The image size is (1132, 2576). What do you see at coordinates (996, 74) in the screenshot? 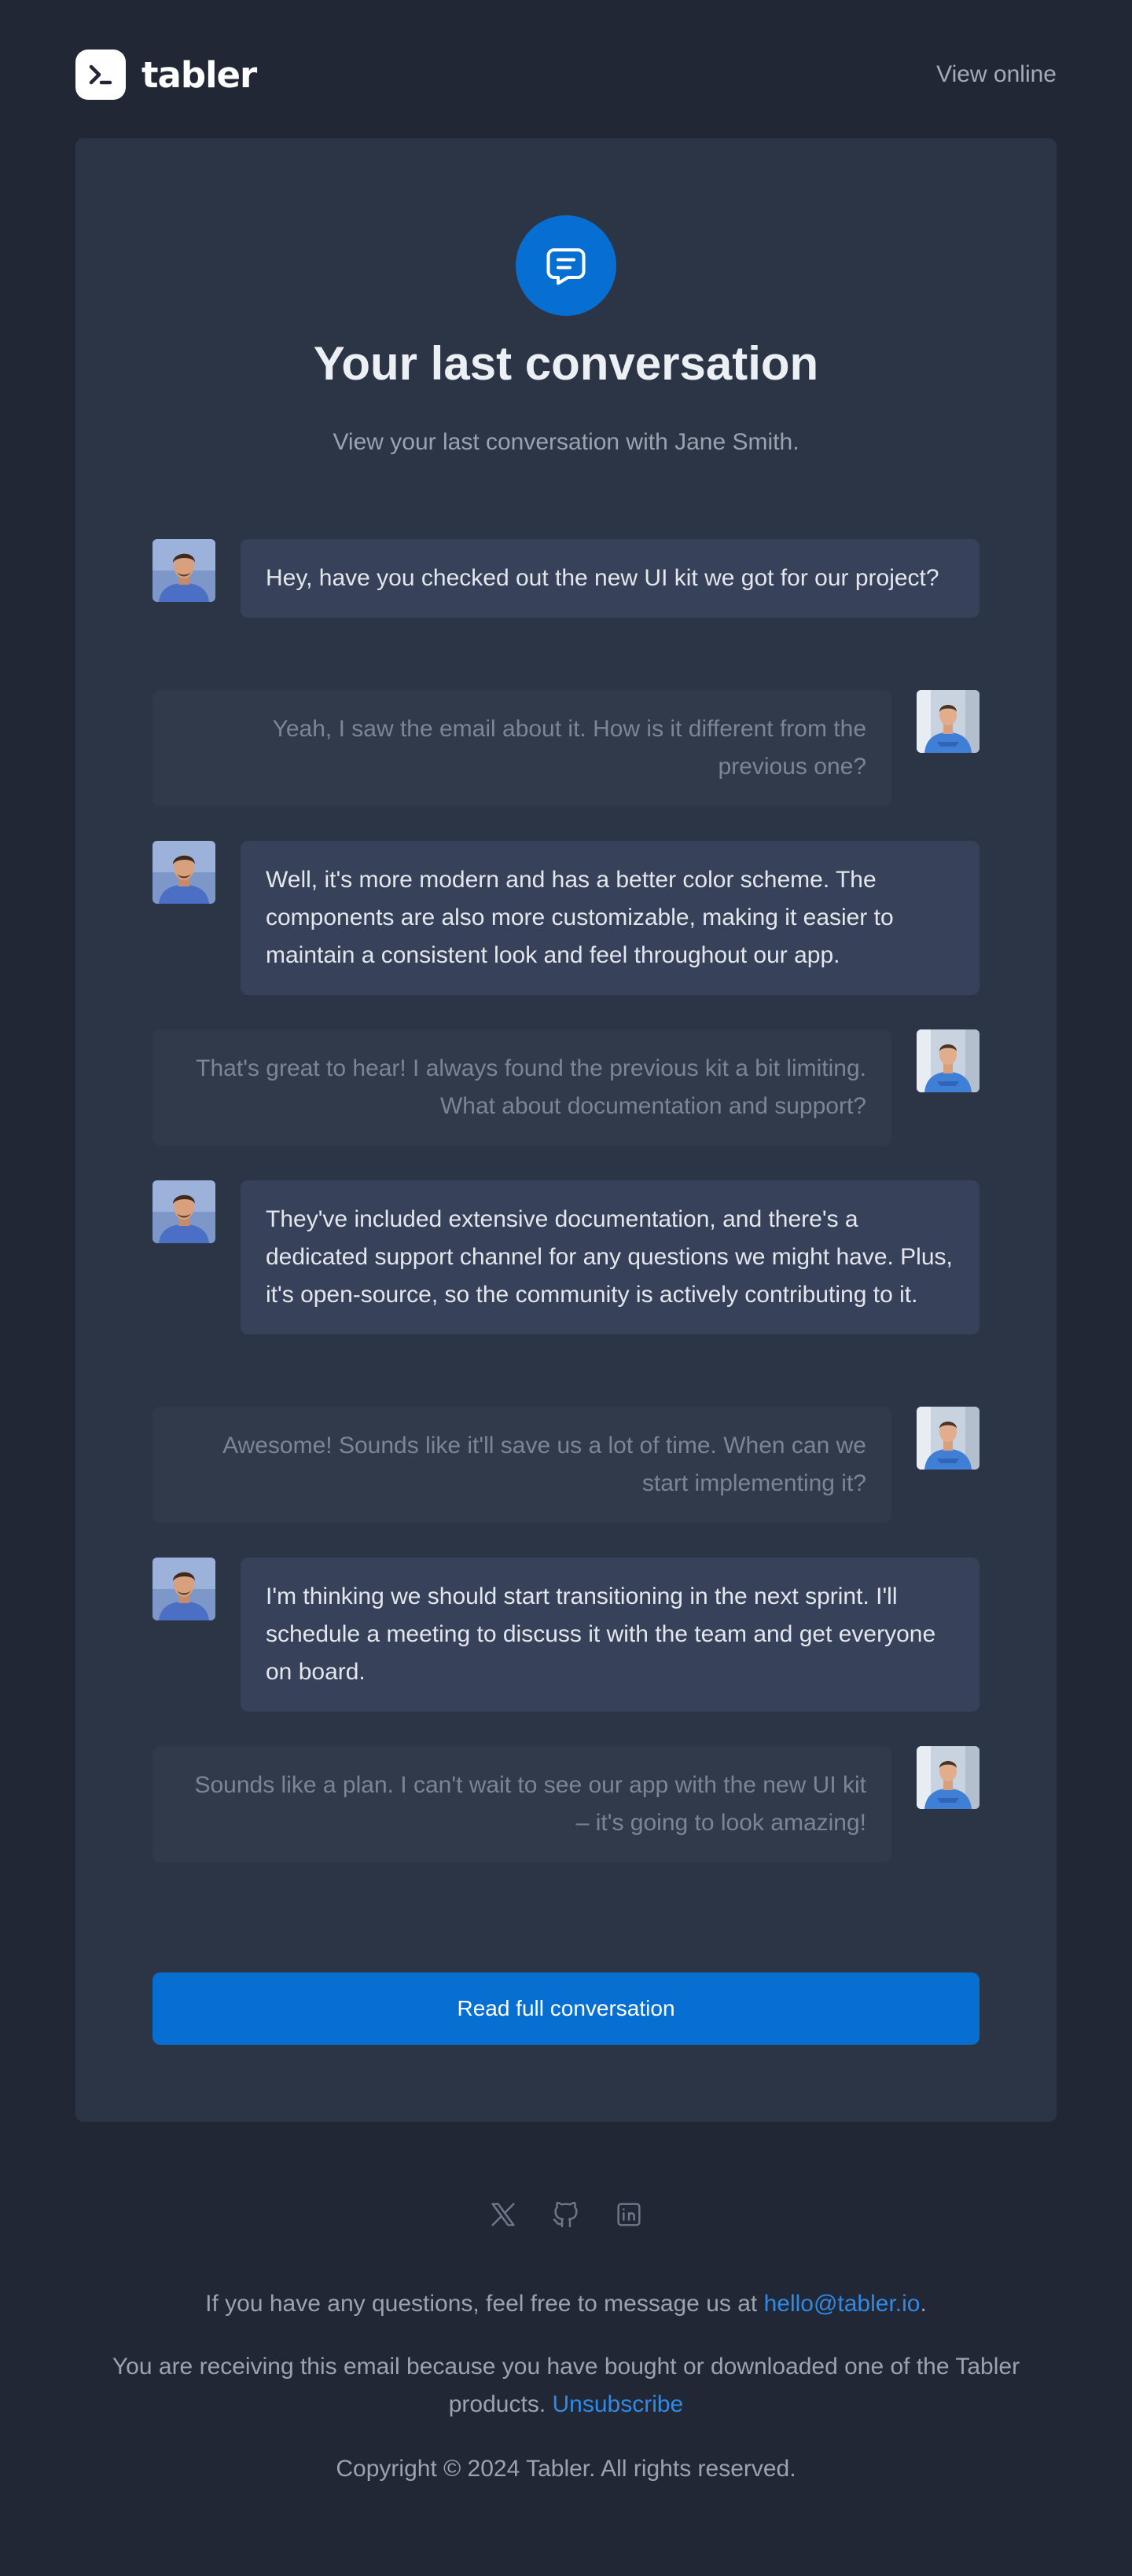
I see `view-online-link: View online` at bounding box center [996, 74].